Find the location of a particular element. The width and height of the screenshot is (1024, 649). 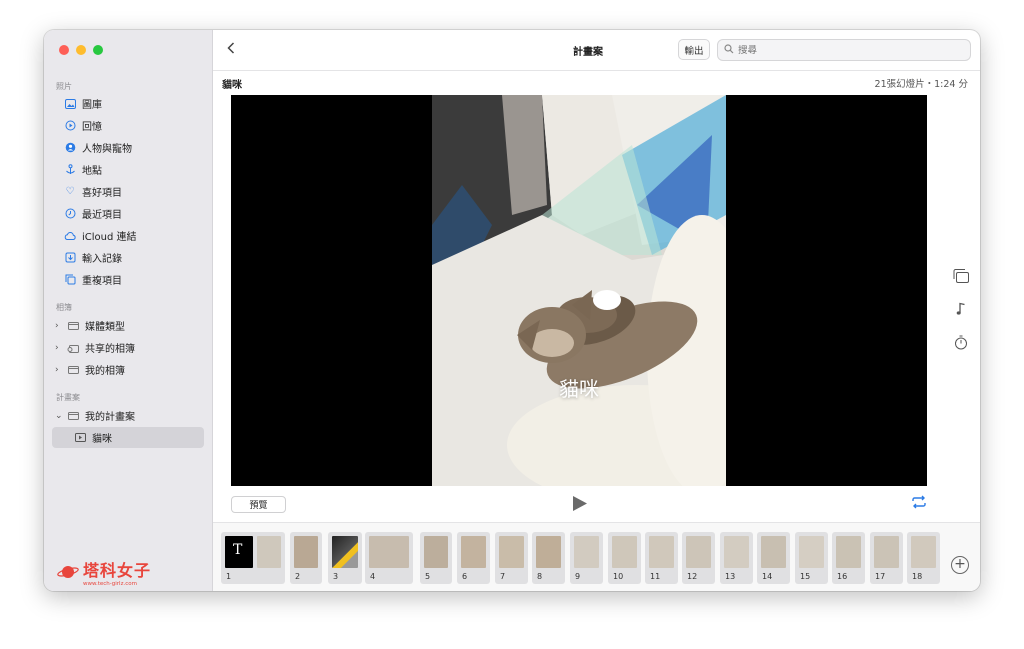

sidebar-item-label: iCloud 連結 is located at coordinates (109, 237).